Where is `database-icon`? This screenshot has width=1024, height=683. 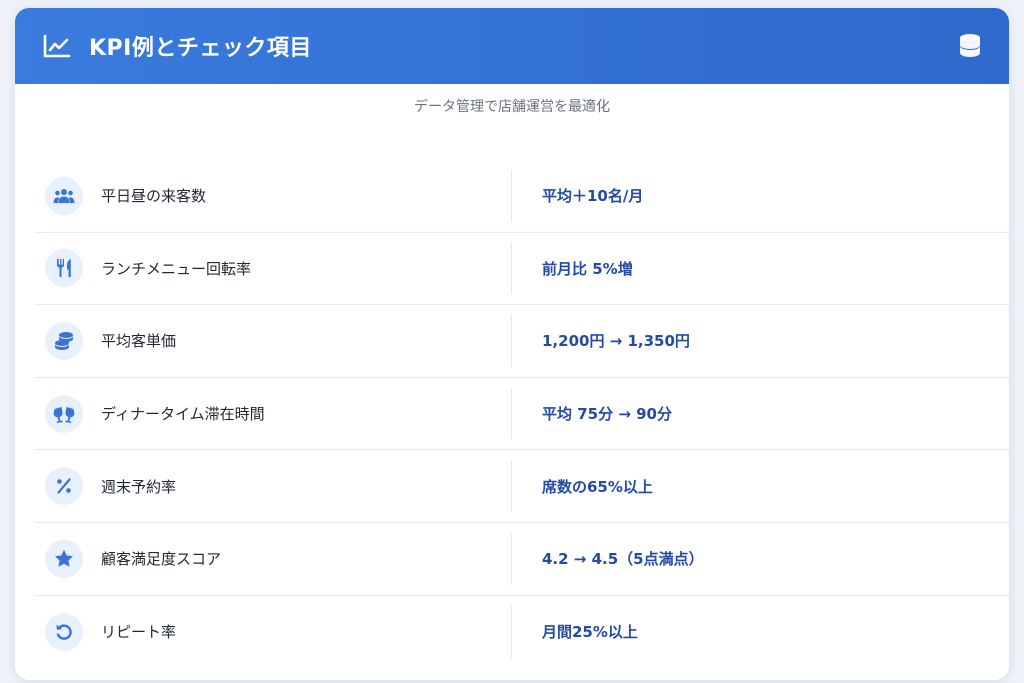 database-icon is located at coordinates (970, 46).